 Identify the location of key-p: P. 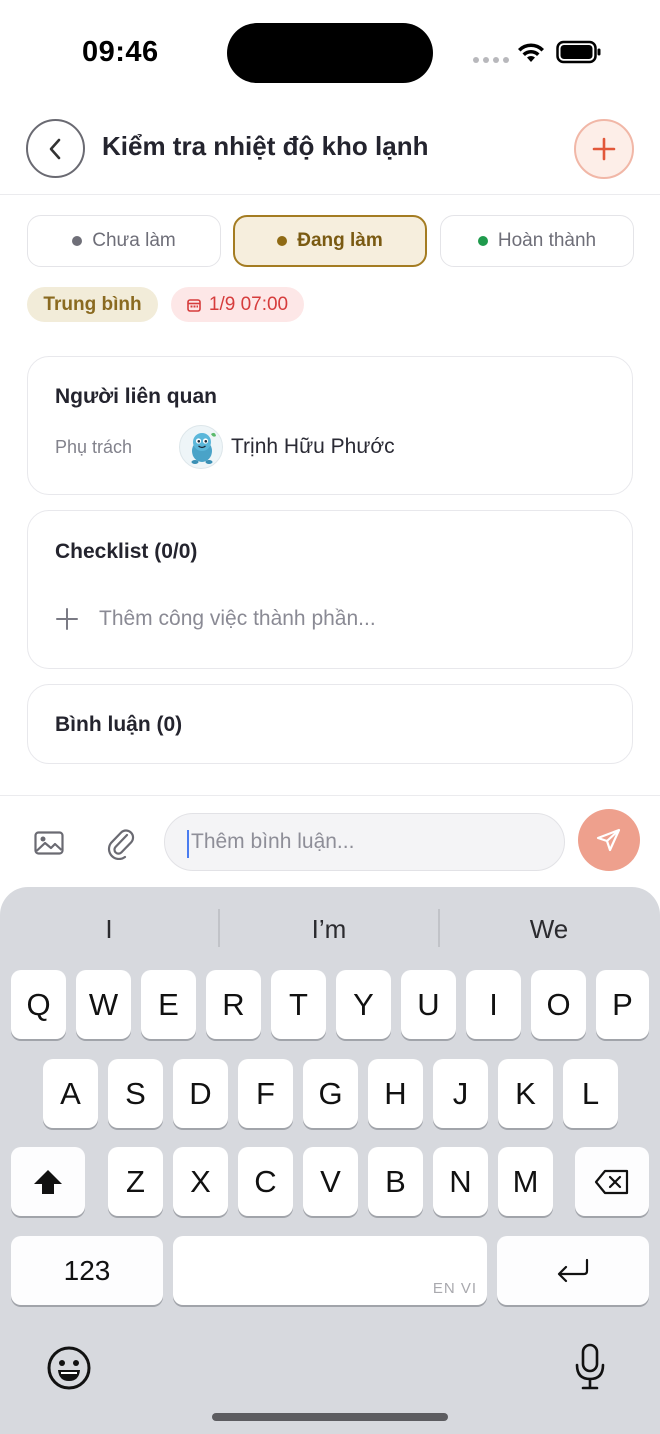
(622, 1004).